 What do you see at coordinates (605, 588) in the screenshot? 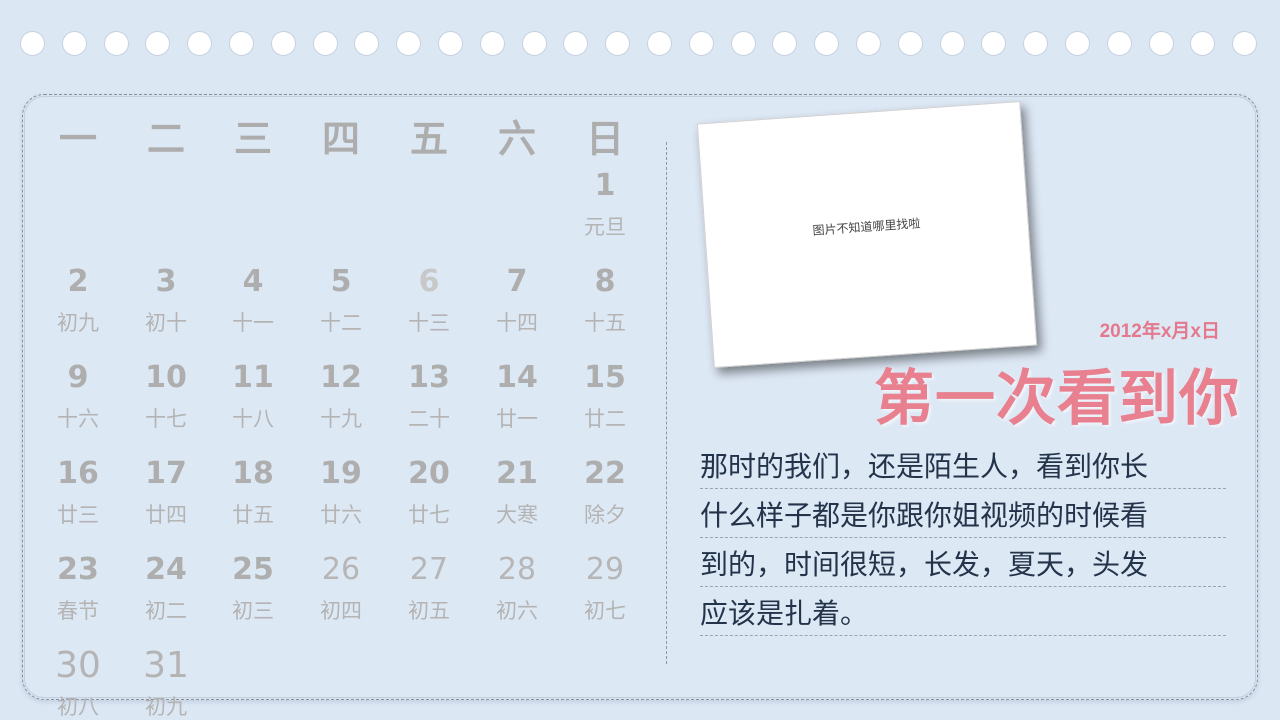
I see `calendar-day: 29 初七` at bounding box center [605, 588].